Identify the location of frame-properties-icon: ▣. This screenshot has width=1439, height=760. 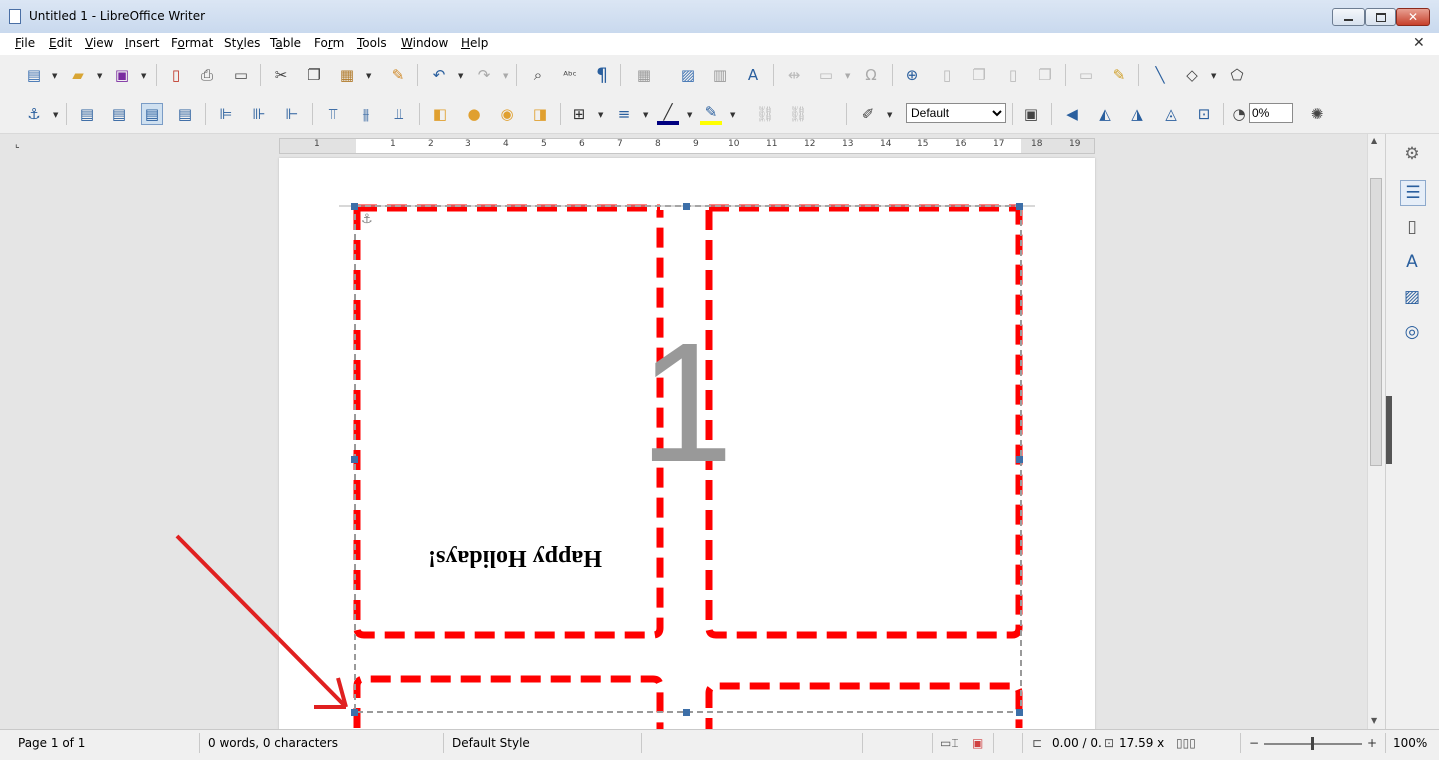
(1031, 114).